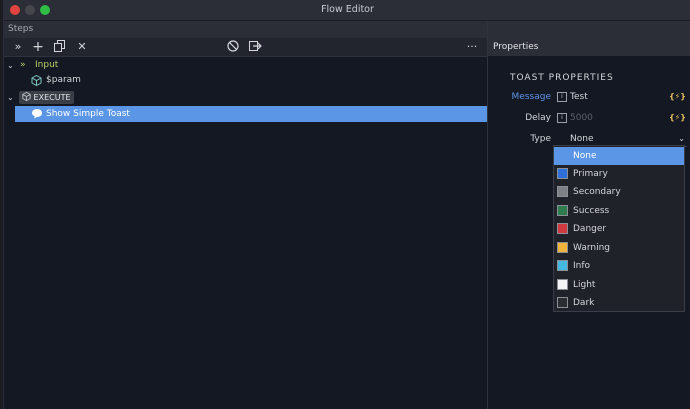 The height and width of the screenshot is (409, 690). What do you see at coordinates (245, 80) in the screenshot?
I see `tree-row-param: $param` at bounding box center [245, 80].